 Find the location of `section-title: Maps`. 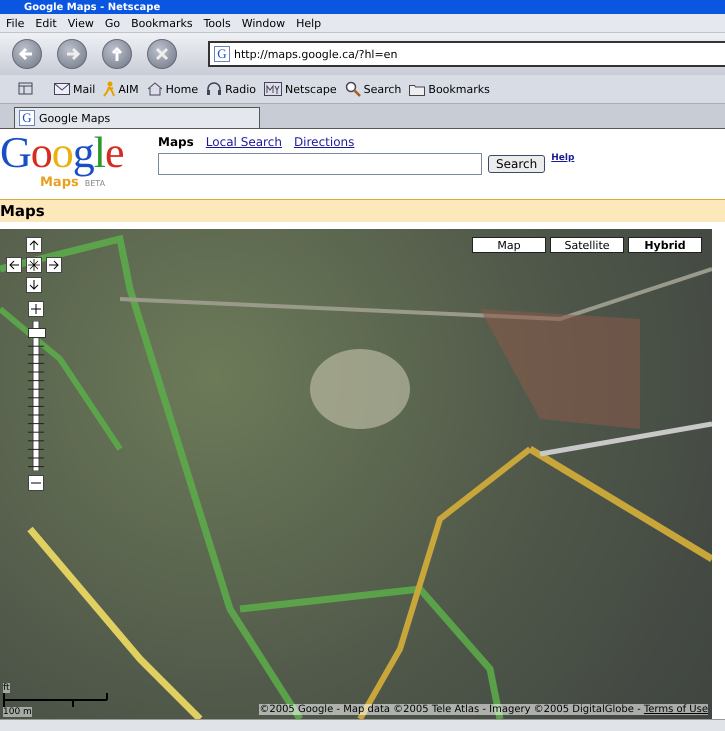

section-title: Maps is located at coordinates (22, 211).